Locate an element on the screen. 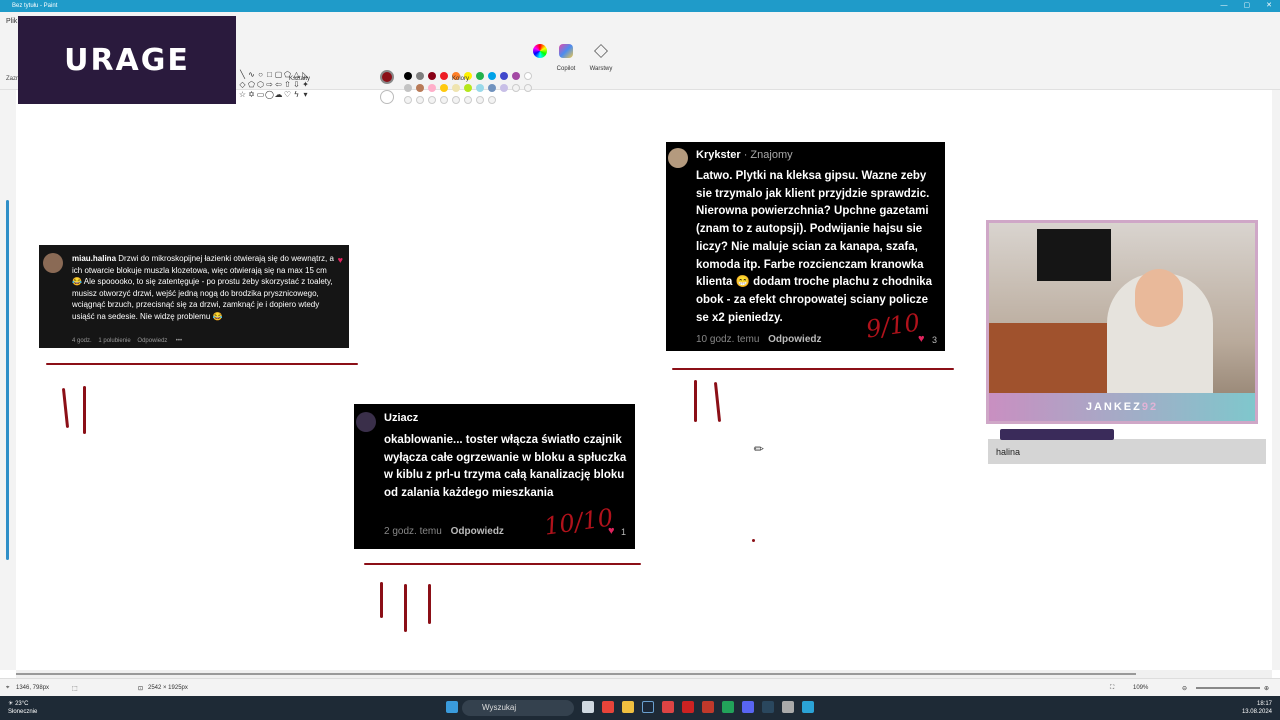  maximize-button: ▢ is located at coordinates (1247, 6).